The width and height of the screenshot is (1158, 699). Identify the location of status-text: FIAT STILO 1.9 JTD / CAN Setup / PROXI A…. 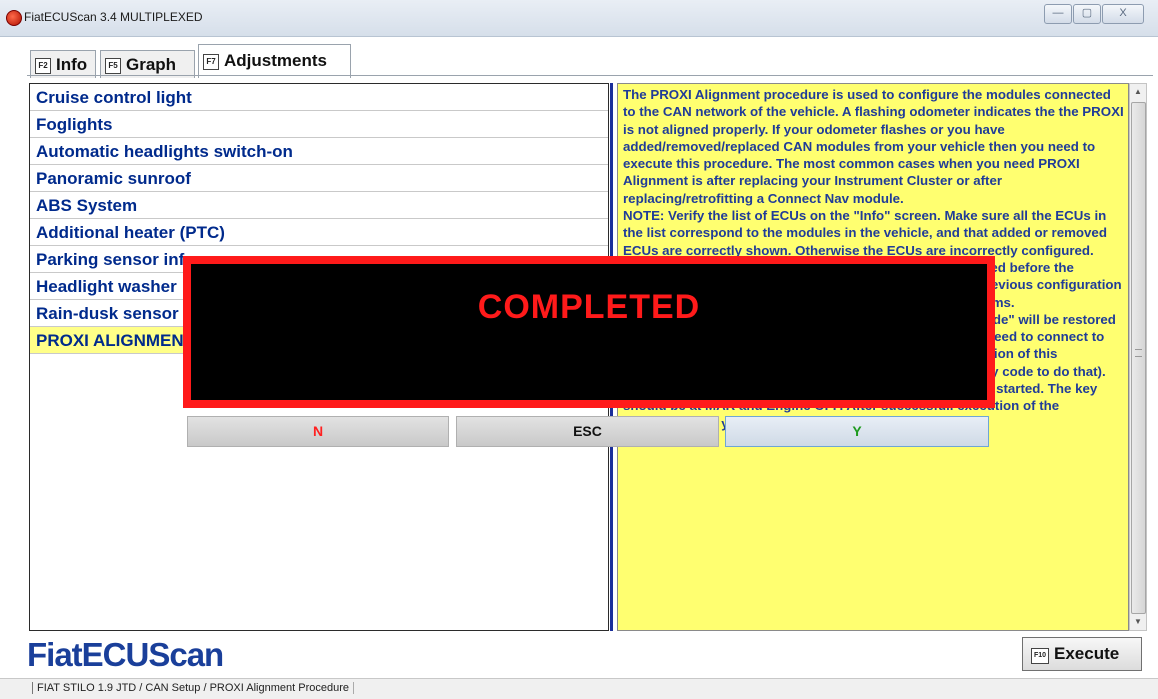
(193, 688).